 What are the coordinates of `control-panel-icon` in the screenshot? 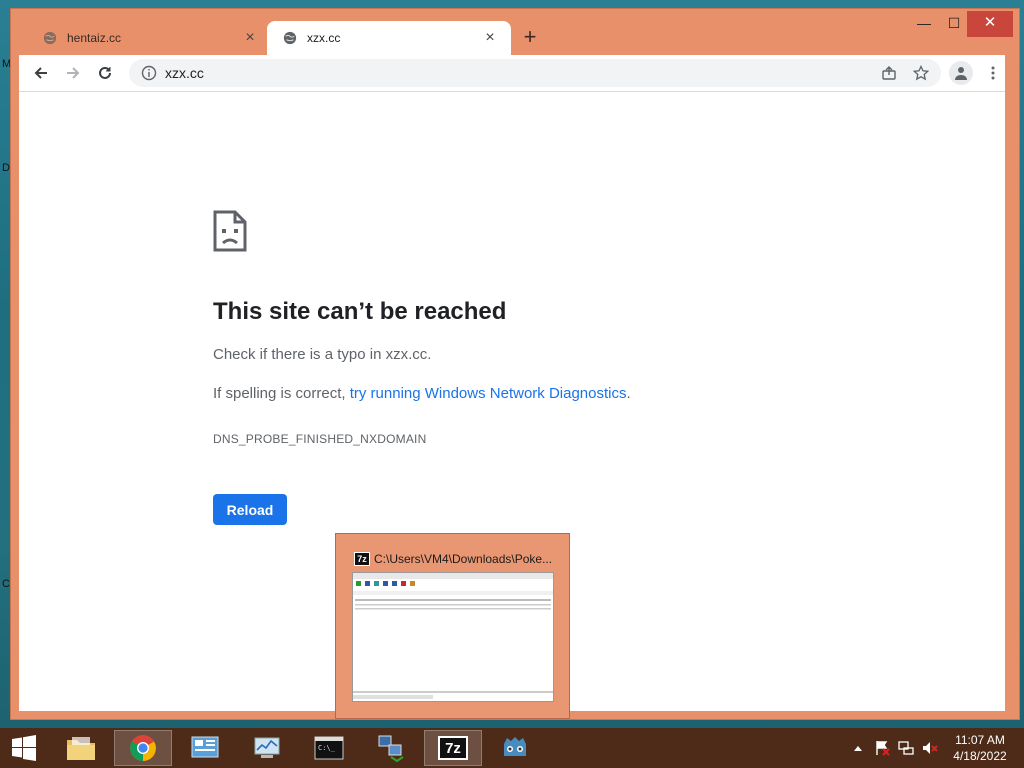 It's located at (205, 747).